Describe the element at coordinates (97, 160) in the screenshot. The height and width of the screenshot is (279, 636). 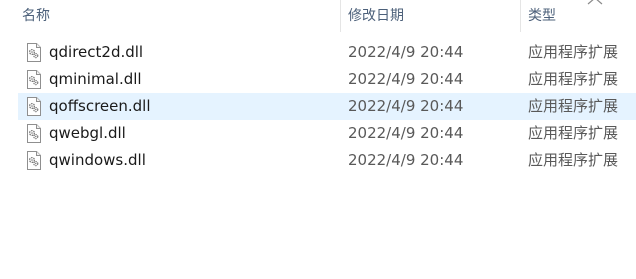
I see `file-name: qwindows.dll` at that location.